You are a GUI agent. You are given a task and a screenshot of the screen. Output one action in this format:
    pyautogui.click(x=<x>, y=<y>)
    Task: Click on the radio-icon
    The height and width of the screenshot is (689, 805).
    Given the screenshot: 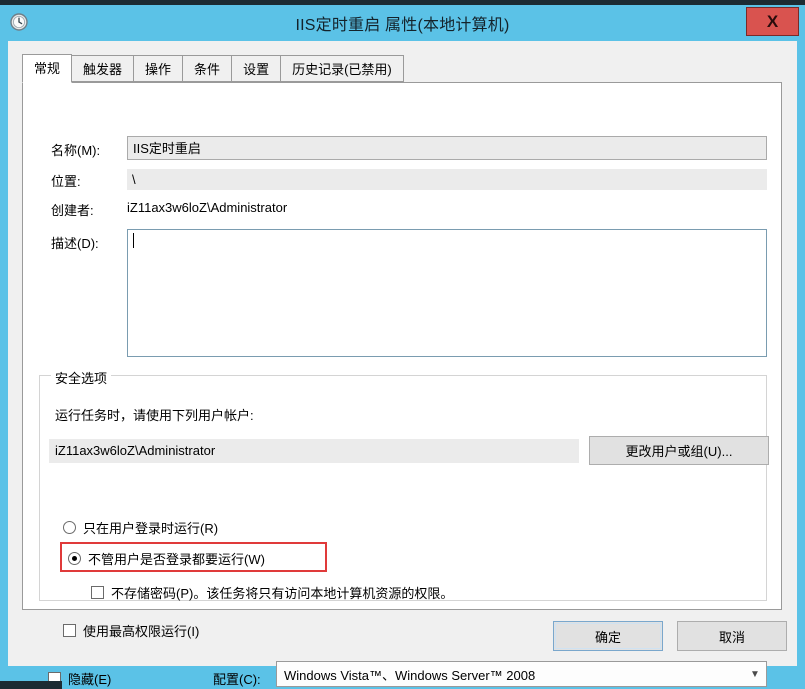 What is the action you would take?
    pyautogui.click(x=69, y=527)
    